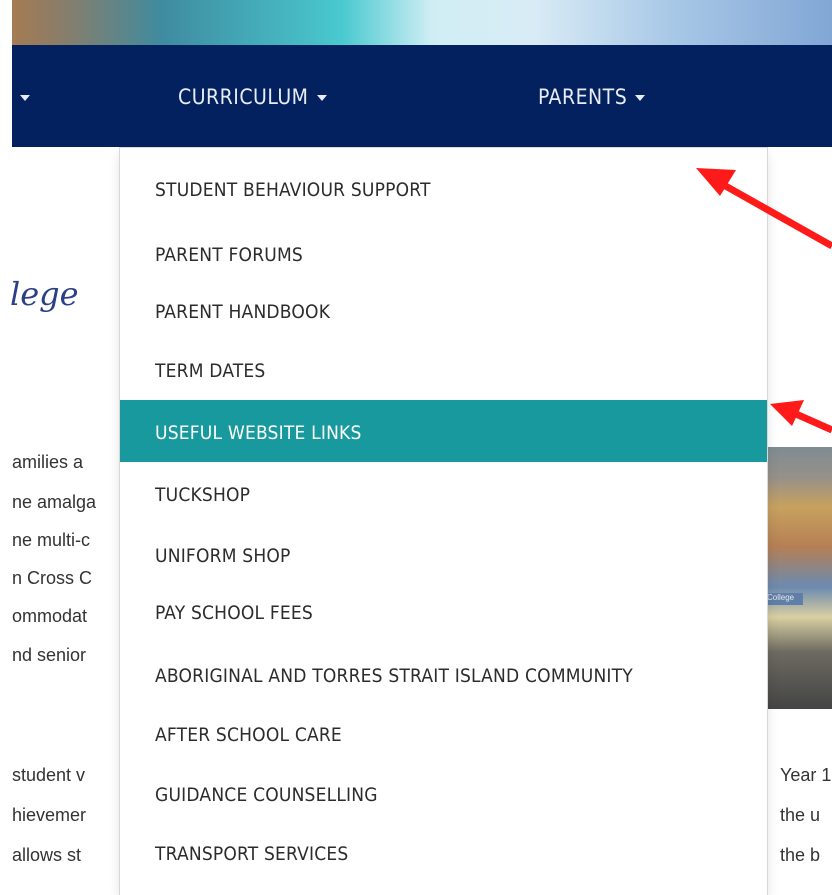 The height and width of the screenshot is (895, 832). What do you see at coordinates (49, 655) in the screenshot?
I see `body-text-line: nd senior` at bounding box center [49, 655].